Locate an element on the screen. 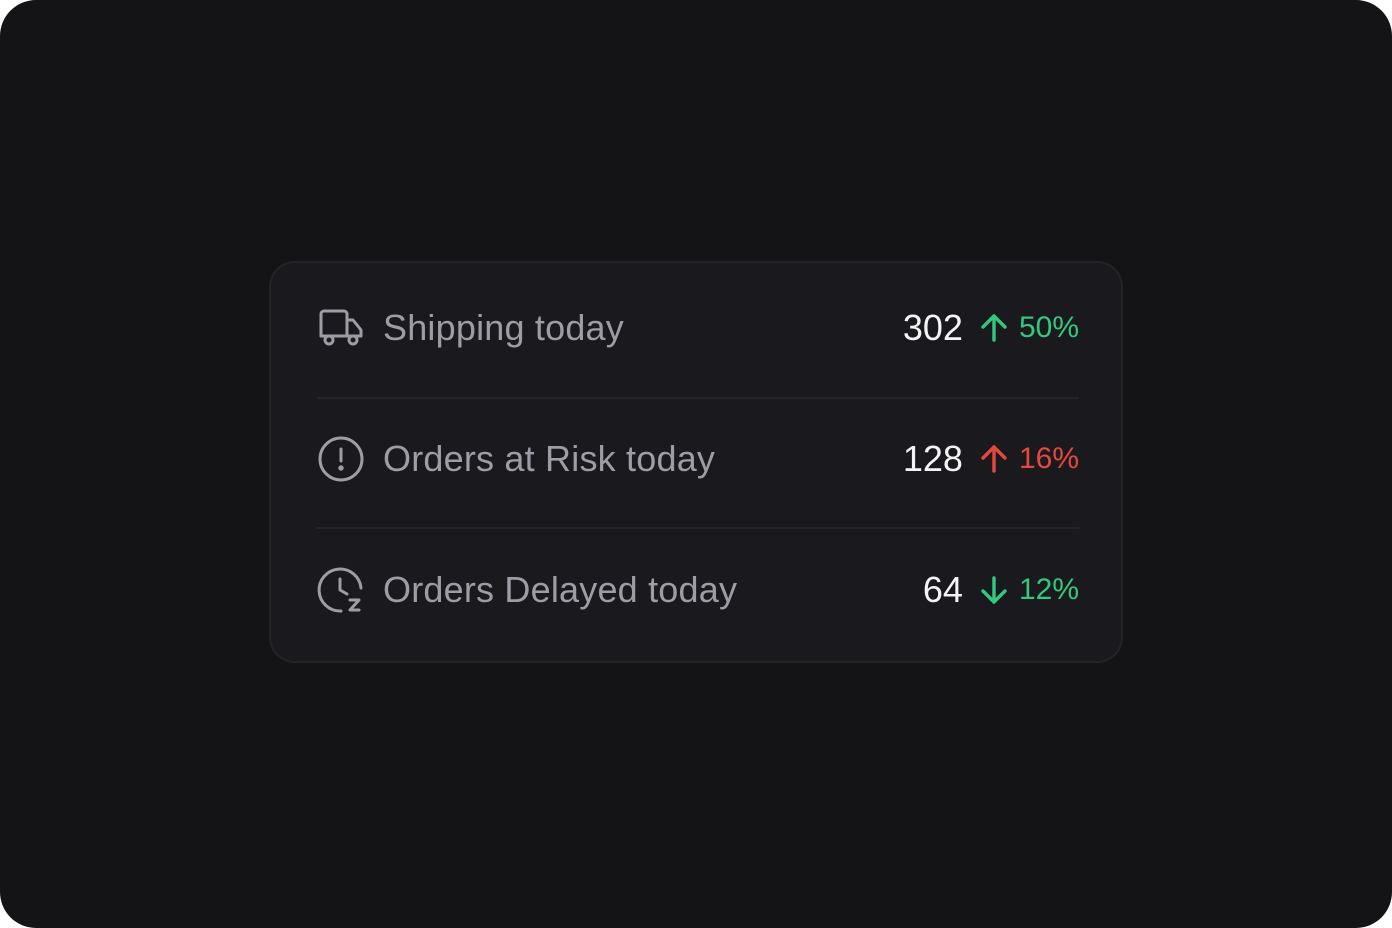 The height and width of the screenshot is (928, 1392). metric-value-group: 64 12% is located at coordinates (1001, 590).